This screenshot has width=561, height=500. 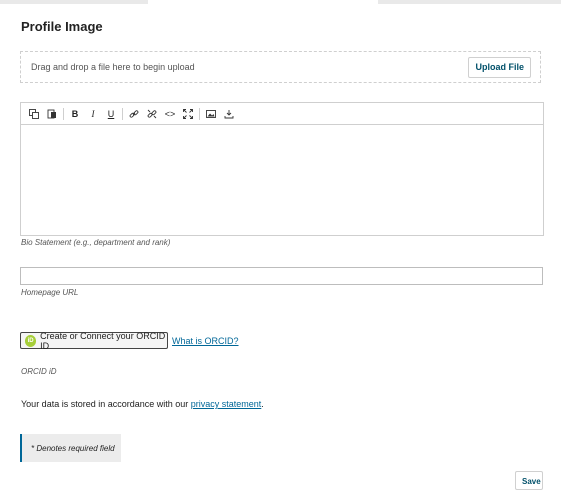 I want to click on code-icon: <>, so click(x=170, y=114).